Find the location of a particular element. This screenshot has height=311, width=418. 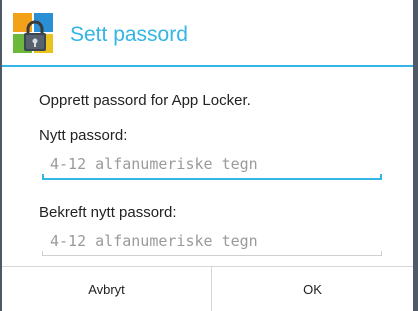

dialog-title: Sett passord is located at coordinates (129, 34).